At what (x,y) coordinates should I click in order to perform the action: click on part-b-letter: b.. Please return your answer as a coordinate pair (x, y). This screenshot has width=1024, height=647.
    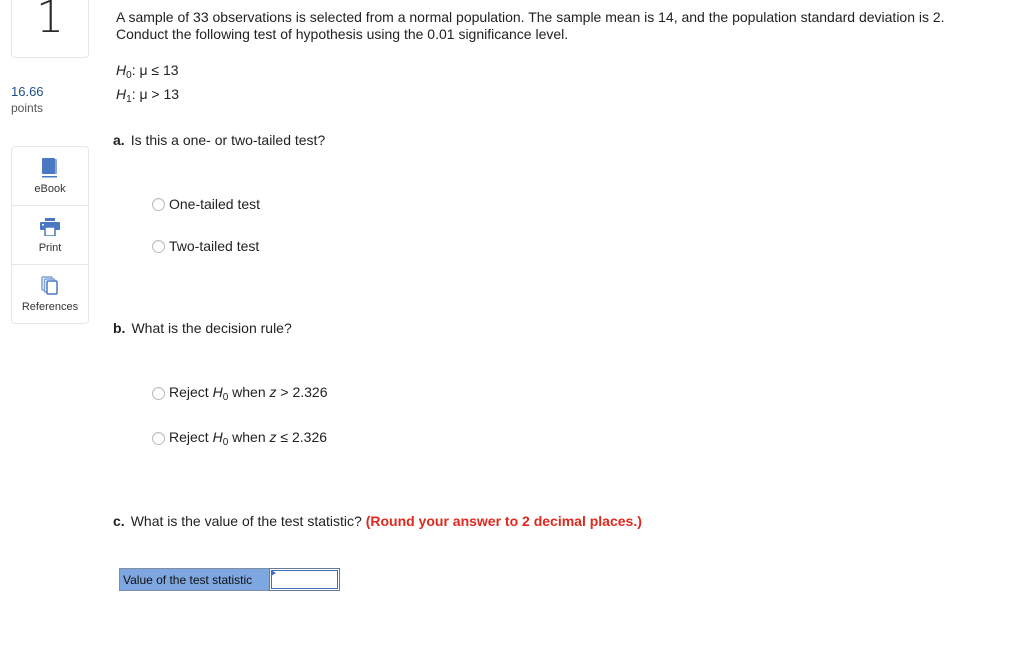
    Looking at the image, I should click on (119, 328).